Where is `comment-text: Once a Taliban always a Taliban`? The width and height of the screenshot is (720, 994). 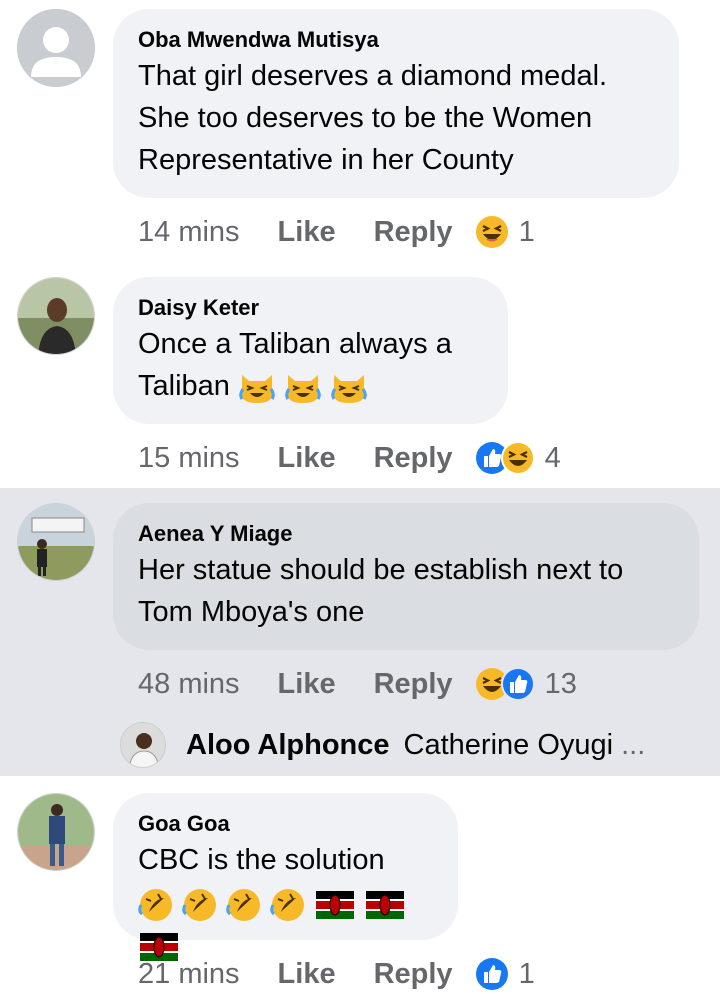 comment-text: Once a Taliban always a Taliban is located at coordinates (310, 365).